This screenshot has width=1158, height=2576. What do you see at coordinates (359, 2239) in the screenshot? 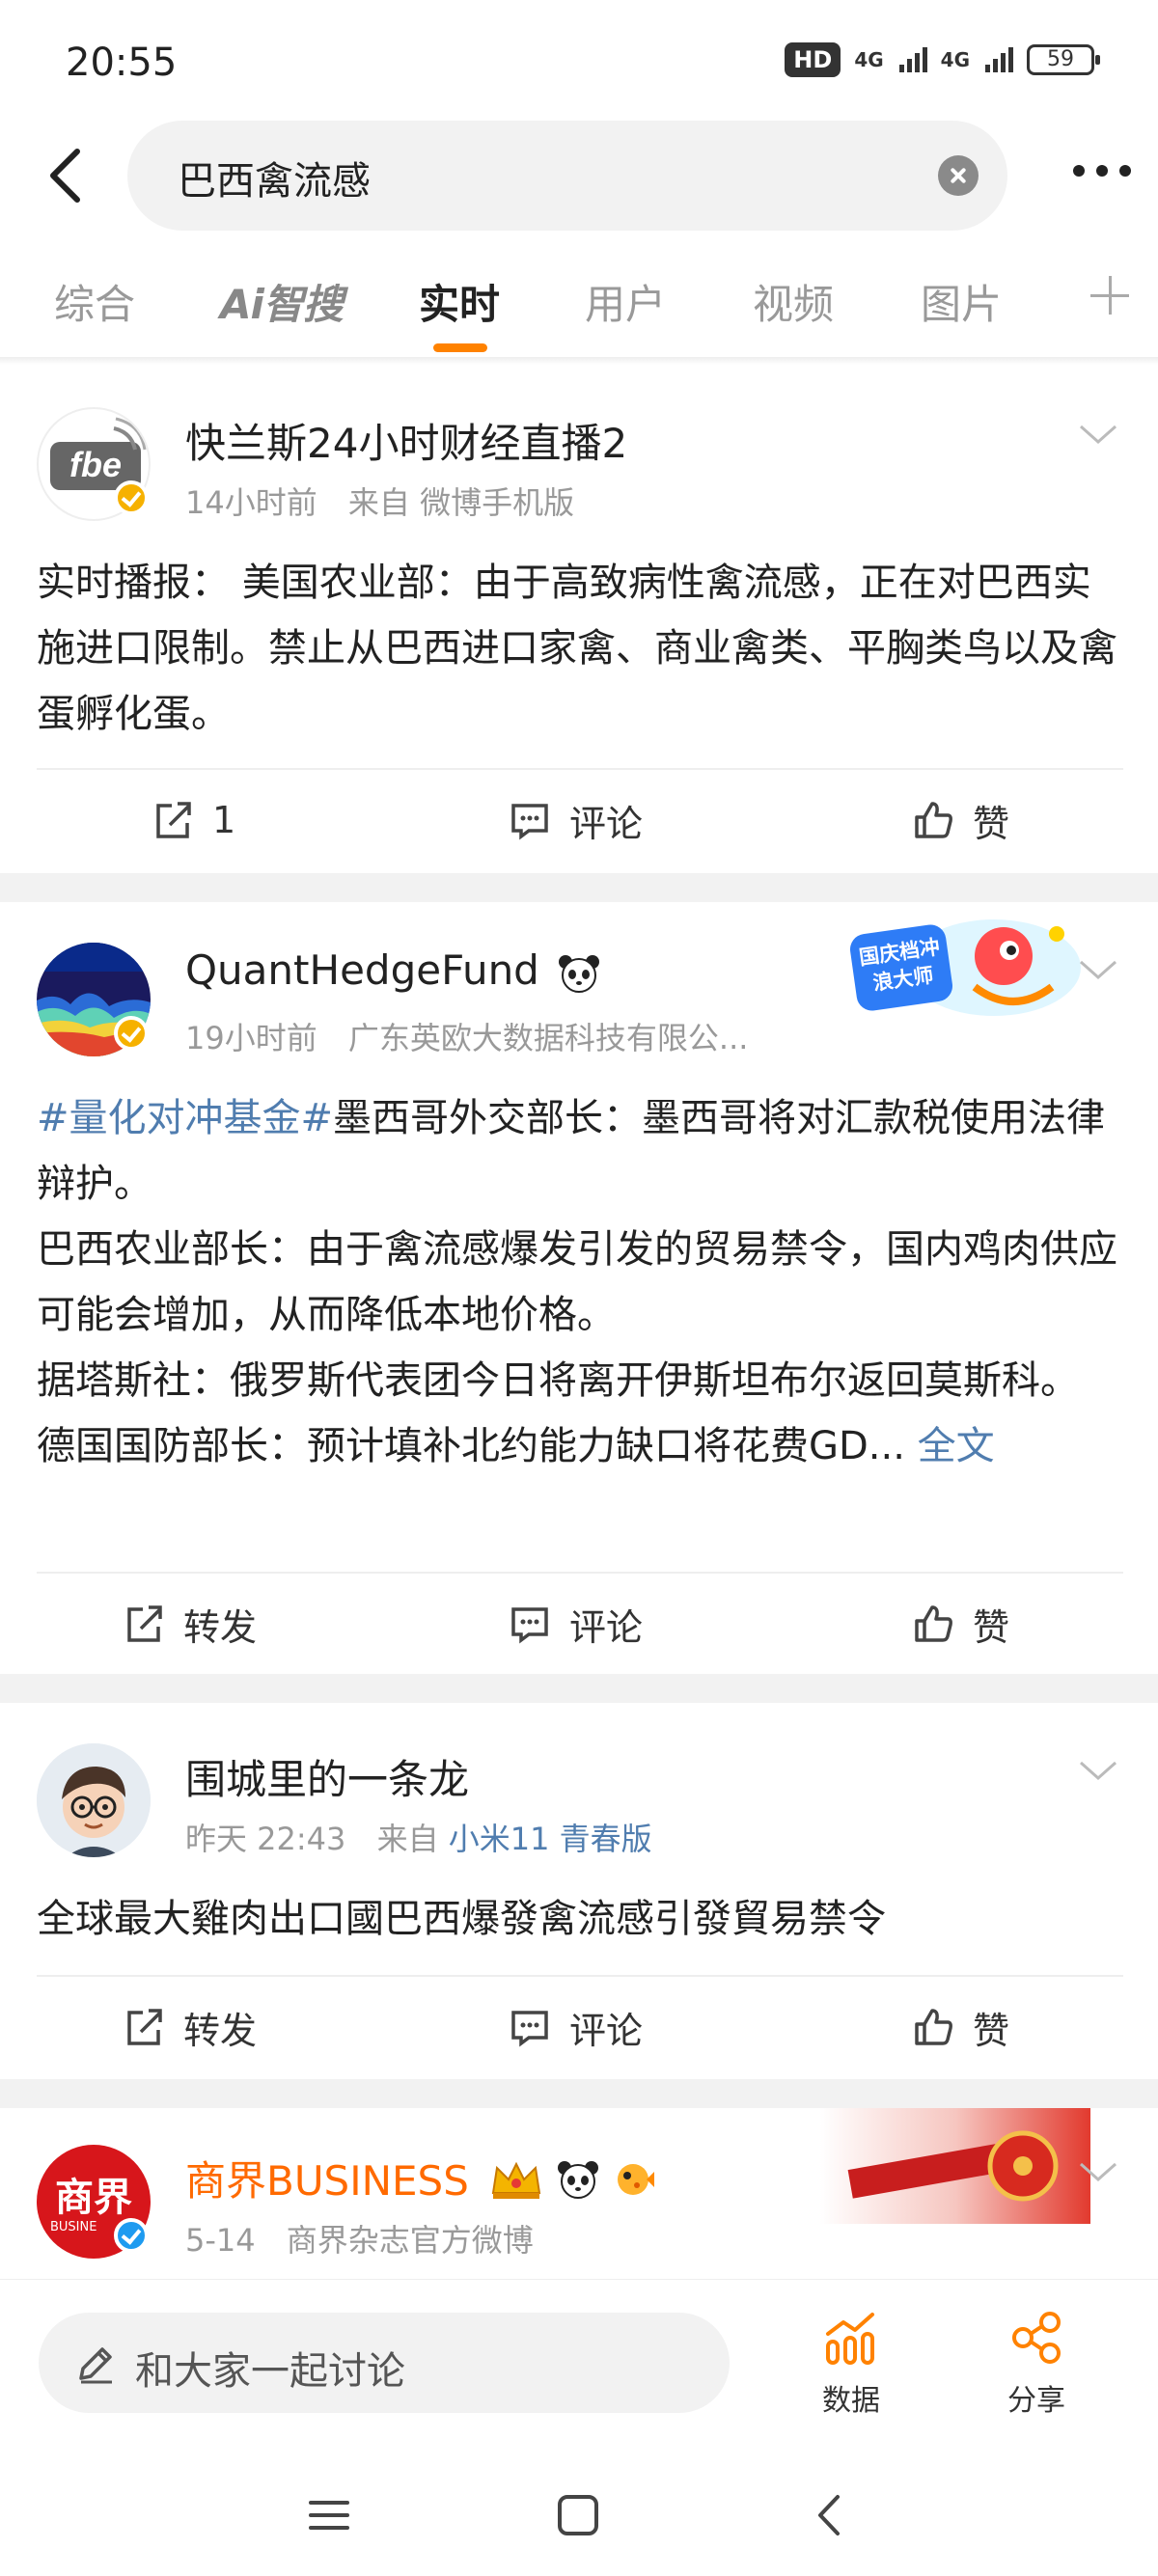
I see `post-meta: 5-14 商界杂志官方微博` at bounding box center [359, 2239].